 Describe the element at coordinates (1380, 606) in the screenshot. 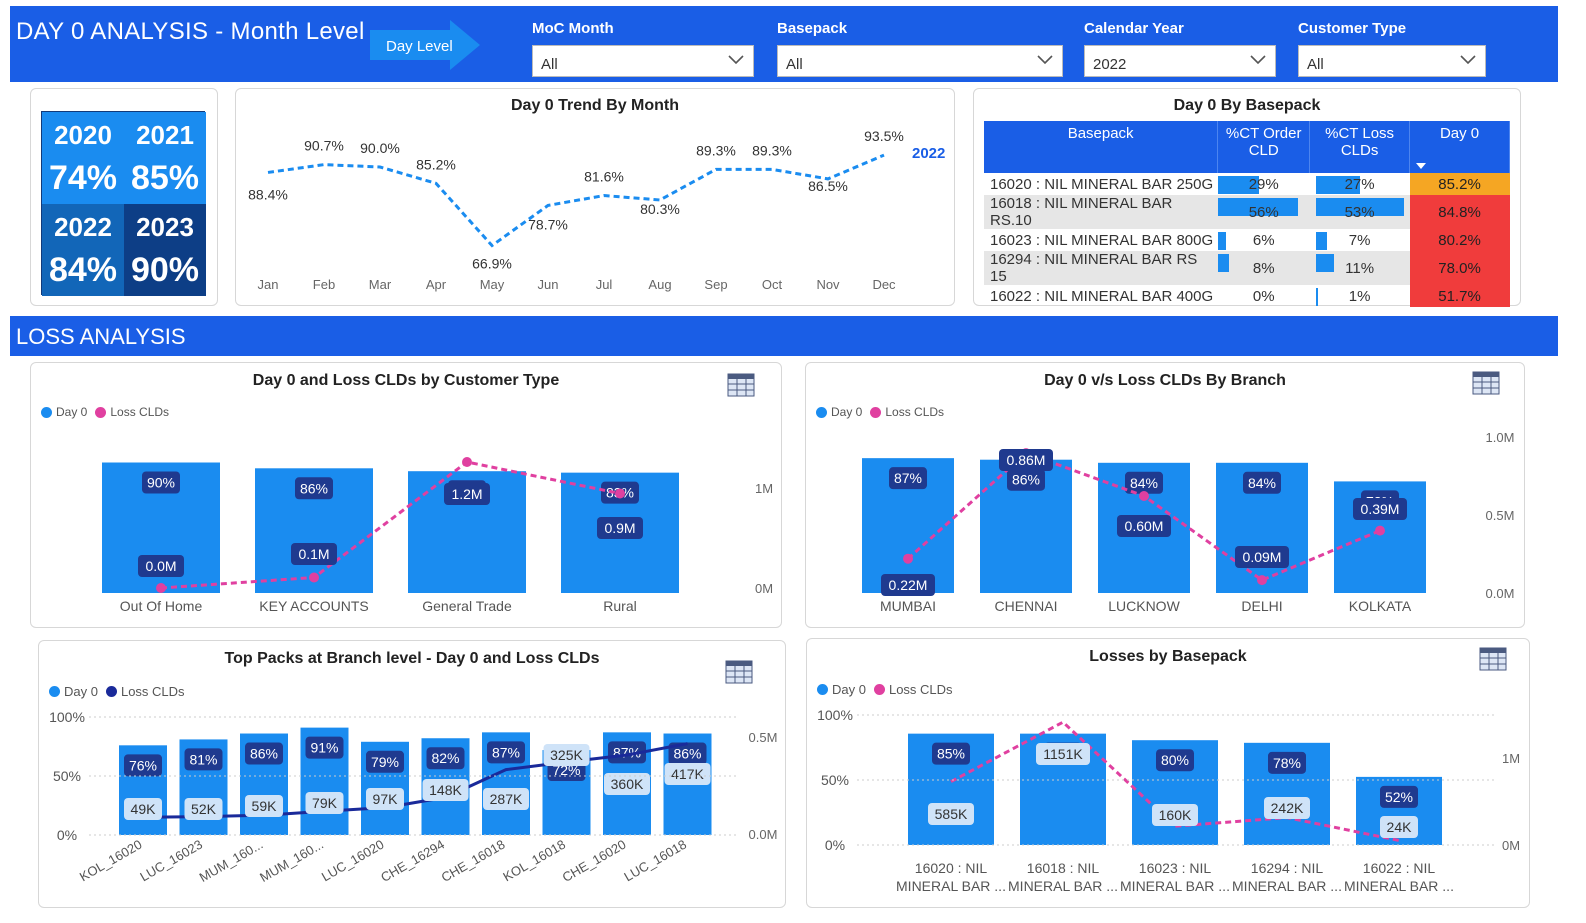

I see `x-tick-label: KOLKATA` at that location.